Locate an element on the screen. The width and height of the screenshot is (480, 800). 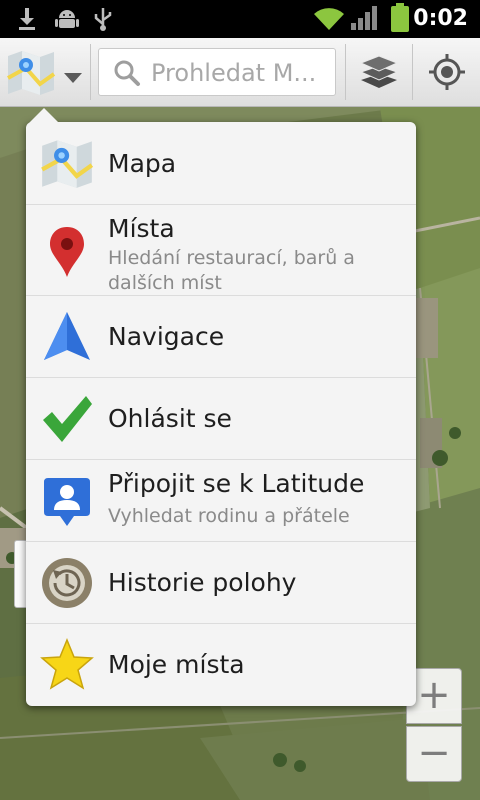
divider is located at coordinates (90, 72).